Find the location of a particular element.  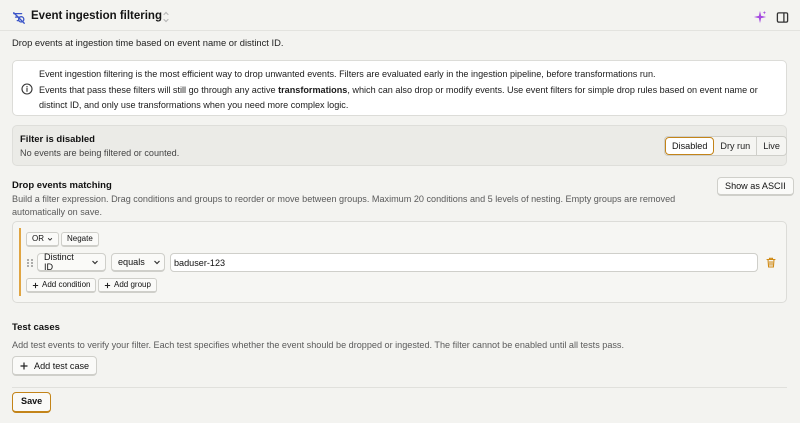

edit-pencil-icon is located at coordinates (166, 17).